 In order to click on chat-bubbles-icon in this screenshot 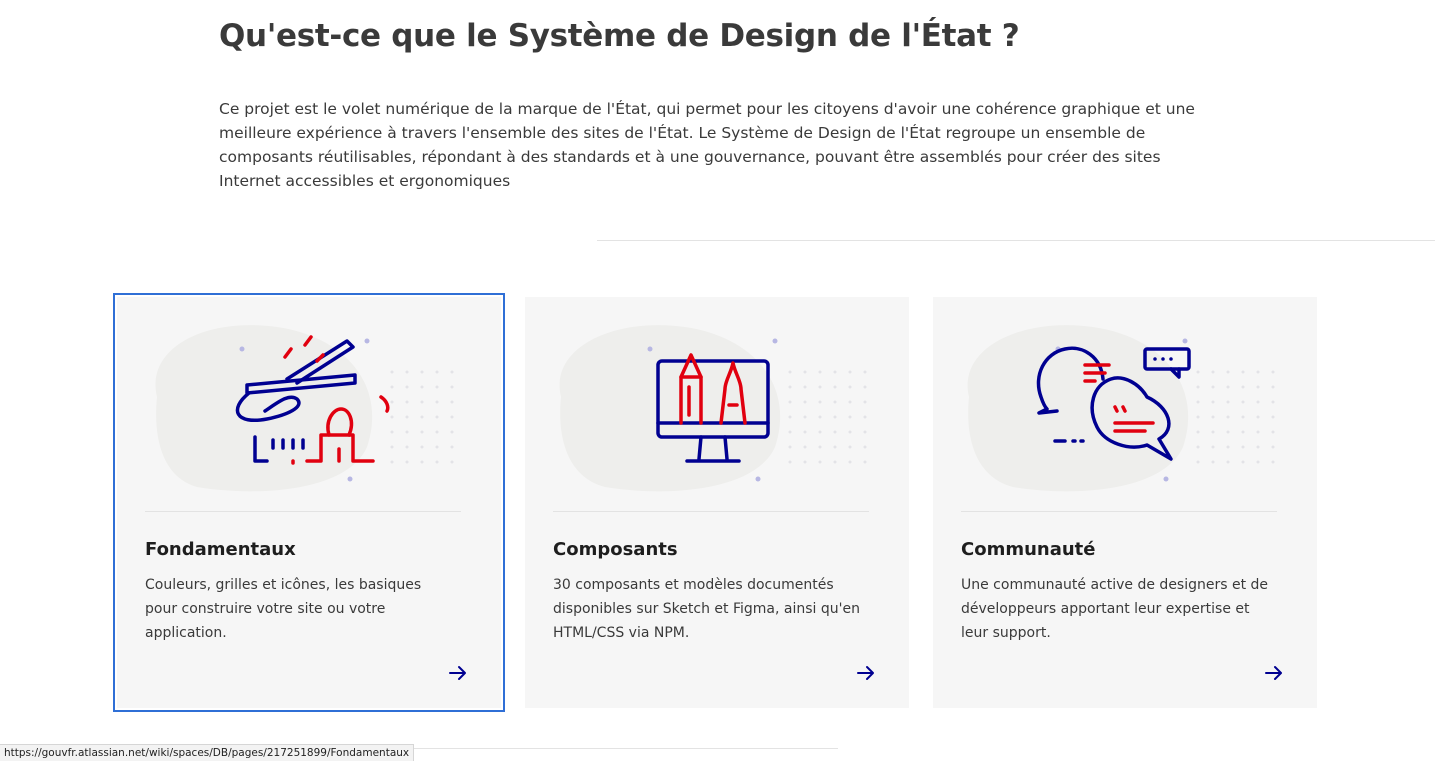, I will do `click(1121, 408)`.